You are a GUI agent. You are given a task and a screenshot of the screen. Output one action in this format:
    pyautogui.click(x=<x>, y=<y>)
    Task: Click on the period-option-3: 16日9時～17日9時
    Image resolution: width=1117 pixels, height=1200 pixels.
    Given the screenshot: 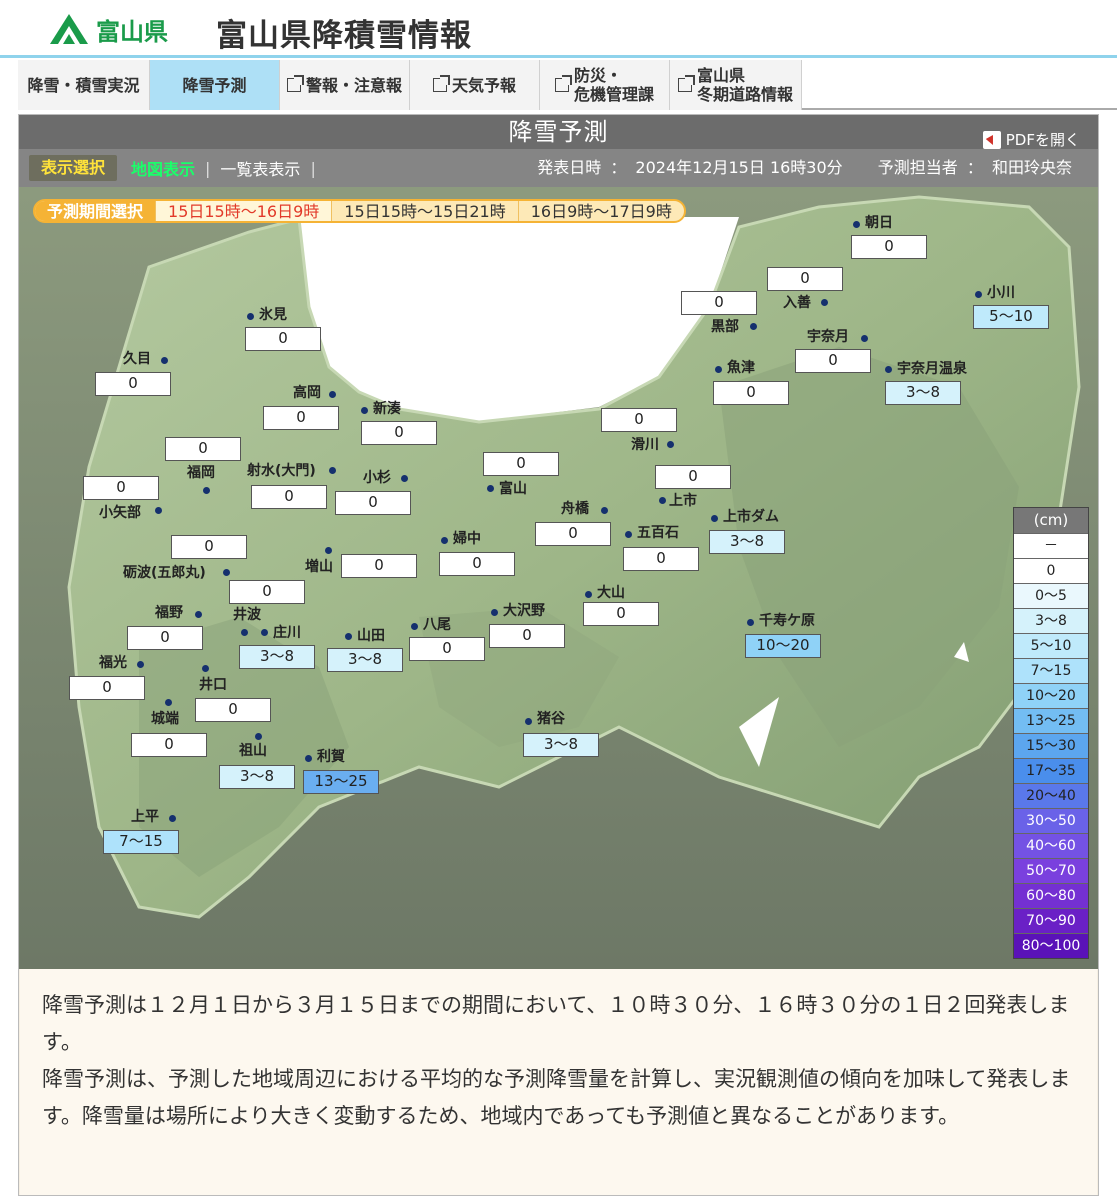 What is the action you would take?
    pyautogui.click(x=600, y=211)
    